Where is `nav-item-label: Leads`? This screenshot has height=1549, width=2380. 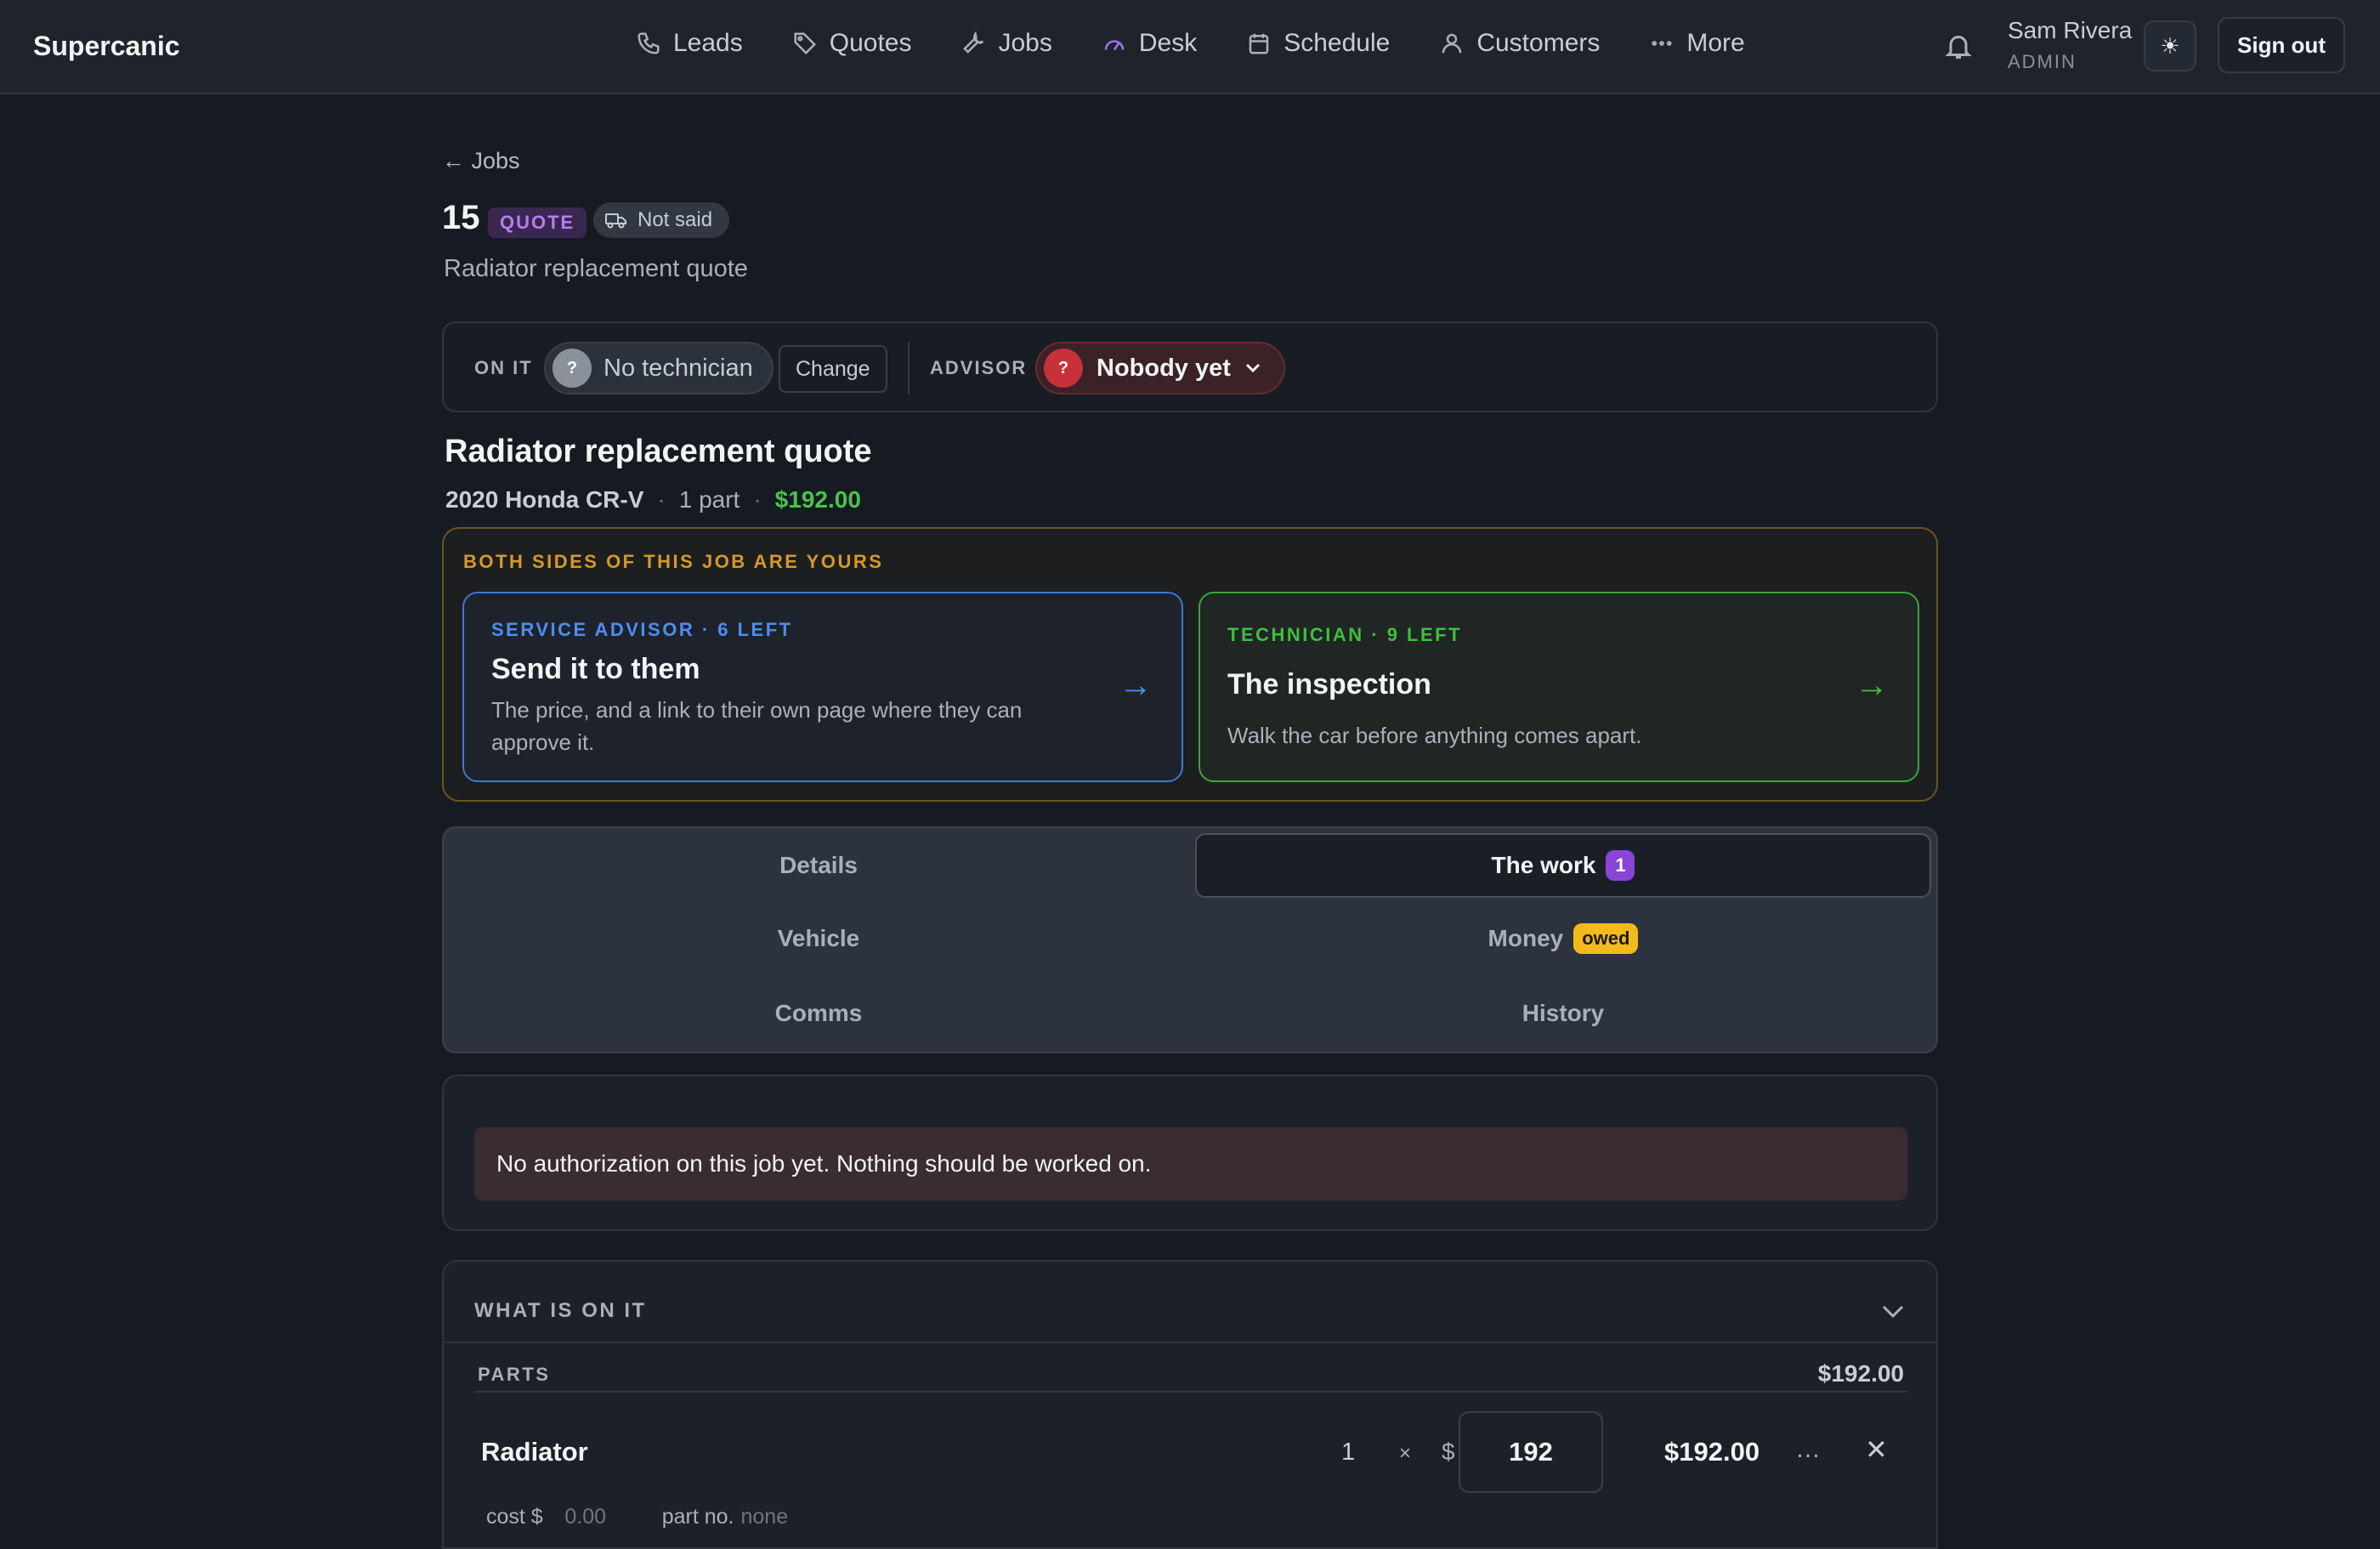 nav-item-label: Leads is located at coordinates (708, 43).